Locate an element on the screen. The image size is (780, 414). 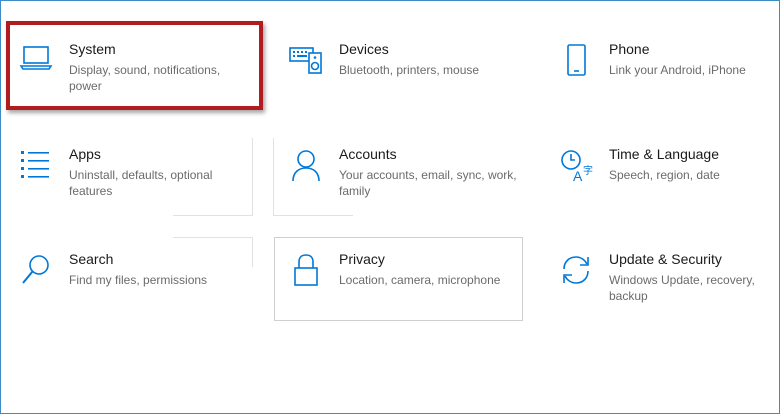
phone-icon is located at coordinates (576, 60).